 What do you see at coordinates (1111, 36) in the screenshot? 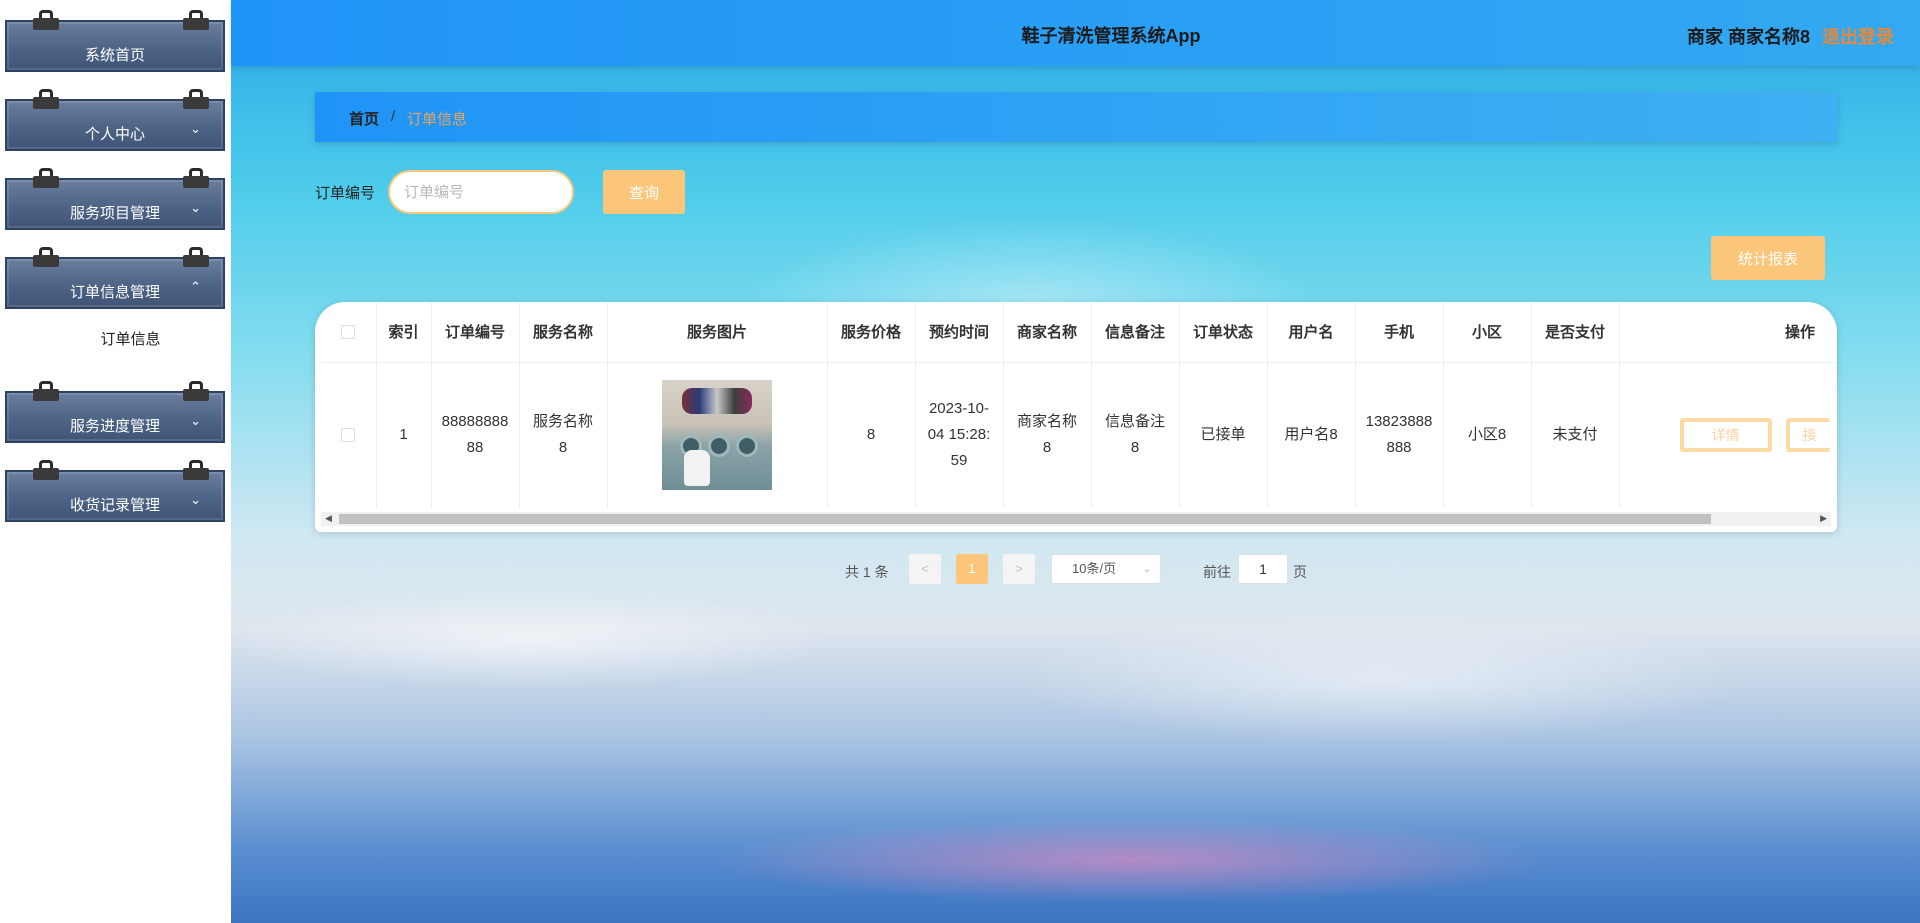
I see `app-title: 鞋子清洗管理系统App` at bounding box center [1111, 36].